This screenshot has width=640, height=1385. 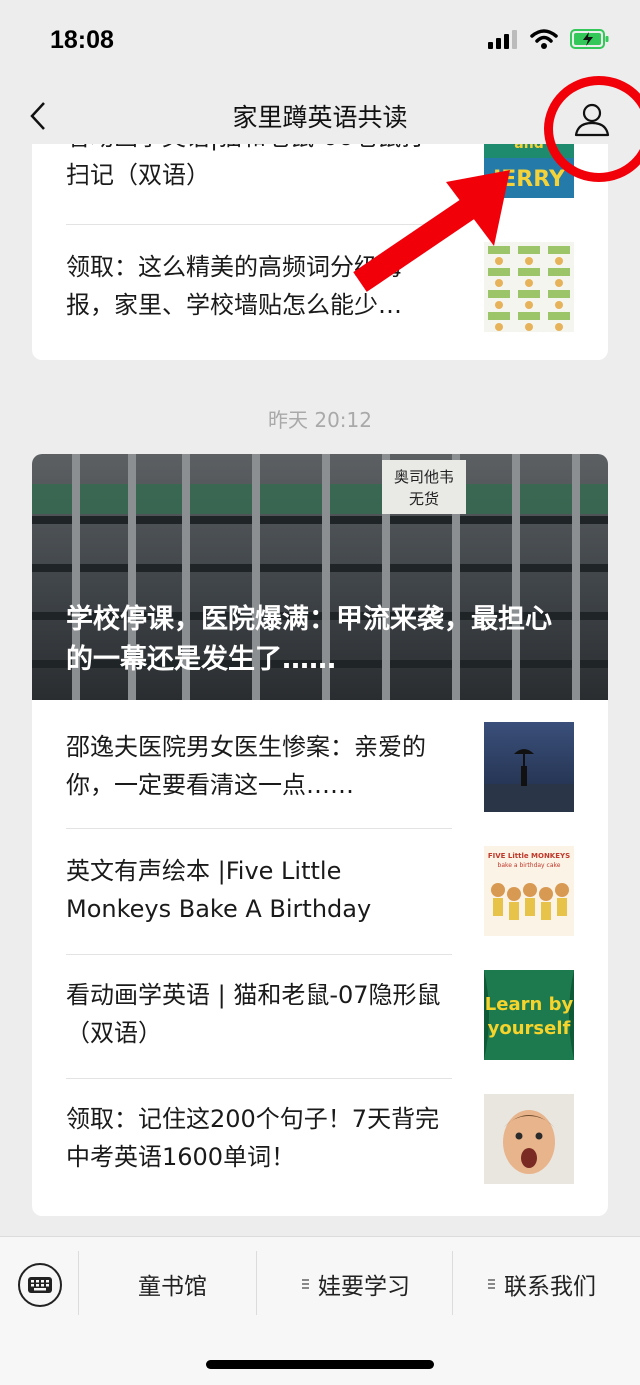 I want to click on keyboard-icon, so click(x=40, y=1285).